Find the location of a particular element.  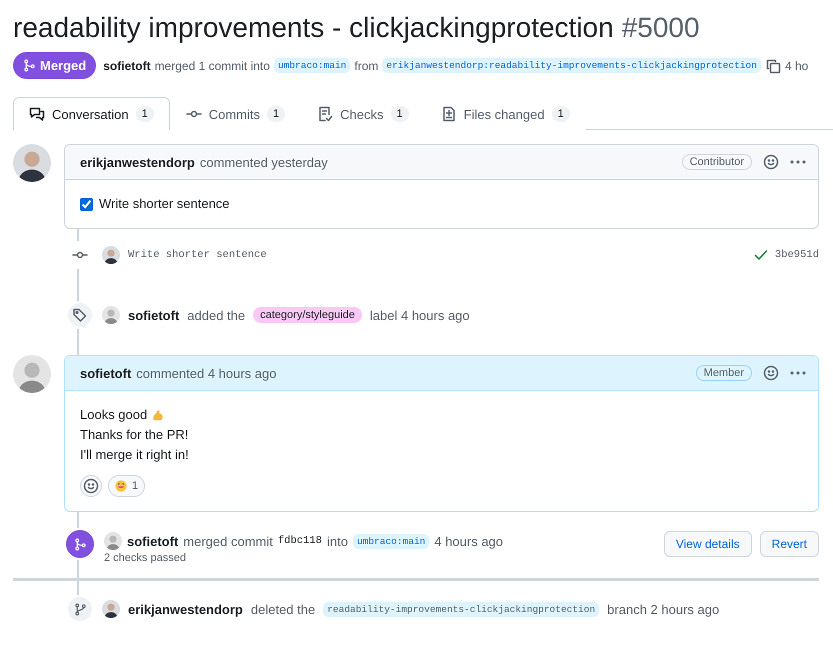

commit-sha: 3be951d is located at coordinates (796, 255).